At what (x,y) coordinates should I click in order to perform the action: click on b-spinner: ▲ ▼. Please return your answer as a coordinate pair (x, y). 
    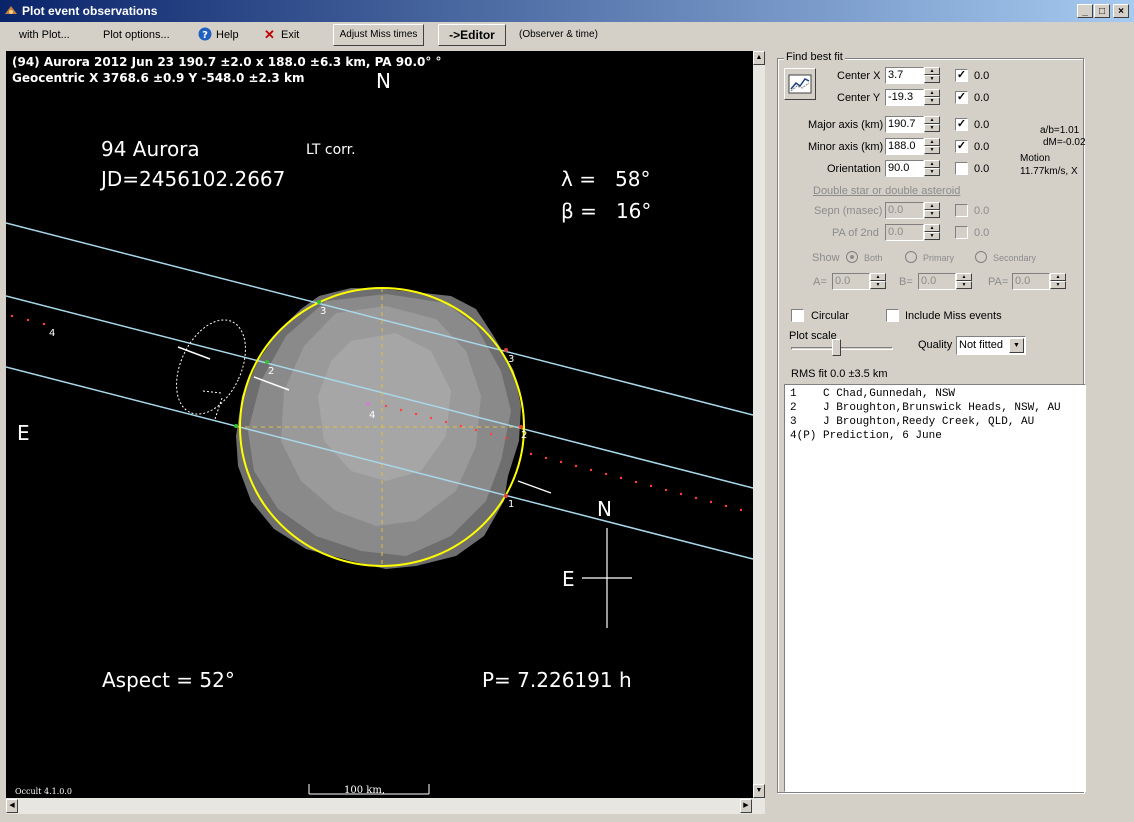
    Looking at the image, I should click on (964, 281).